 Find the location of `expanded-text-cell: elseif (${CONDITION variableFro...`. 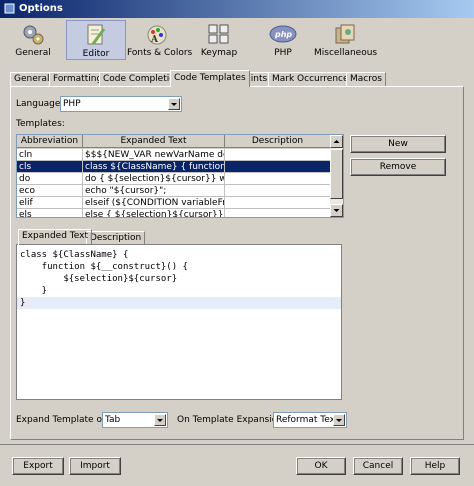

expanded-text-cell: elseif (${CONDITION variableFro... is located at coordinates (154, 203).